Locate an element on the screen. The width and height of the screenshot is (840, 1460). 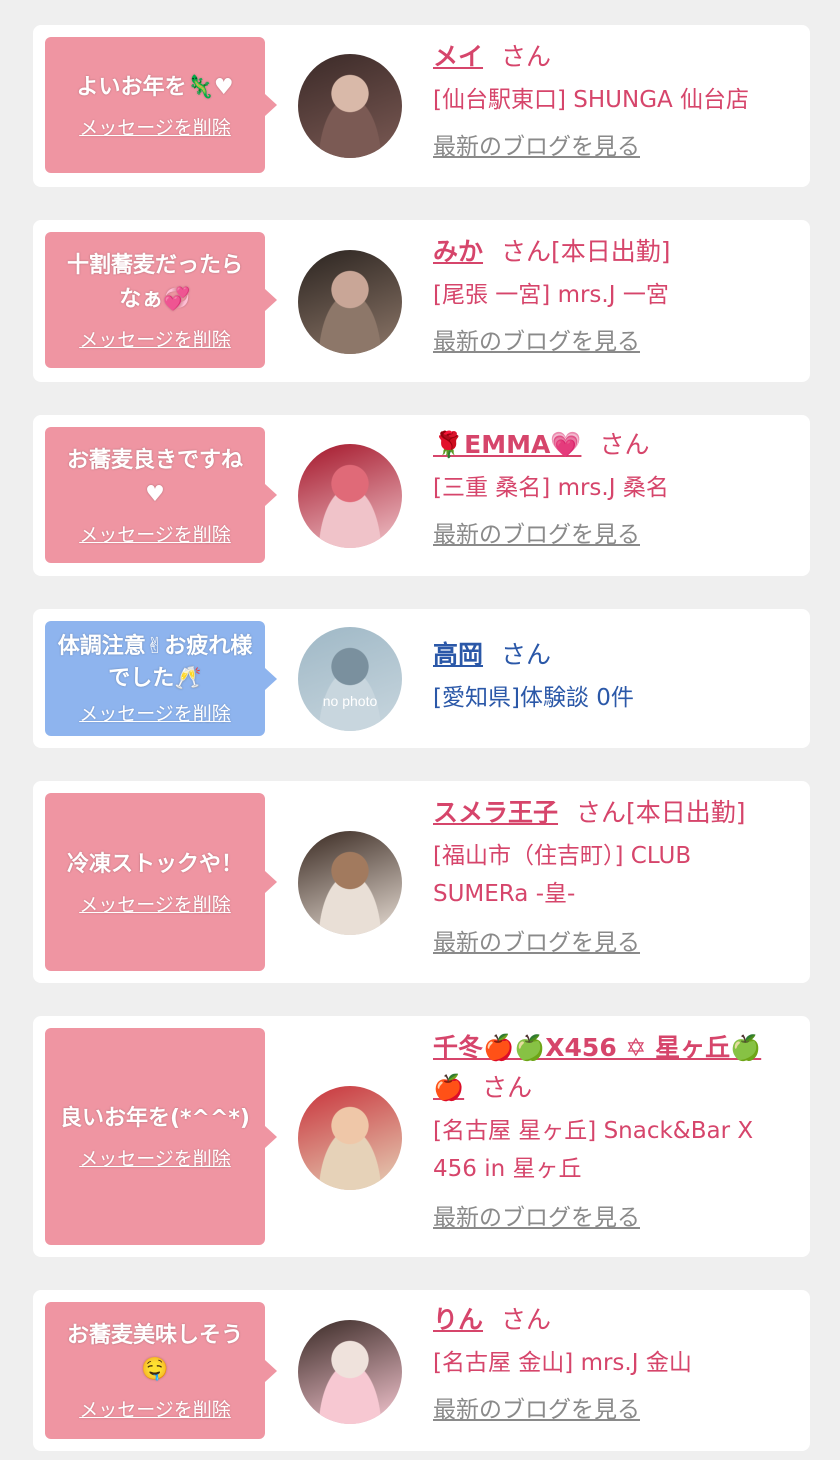
profile-info: 高岡 さん [愛知県]体験談 0件 is located at coordinates (611, 676).